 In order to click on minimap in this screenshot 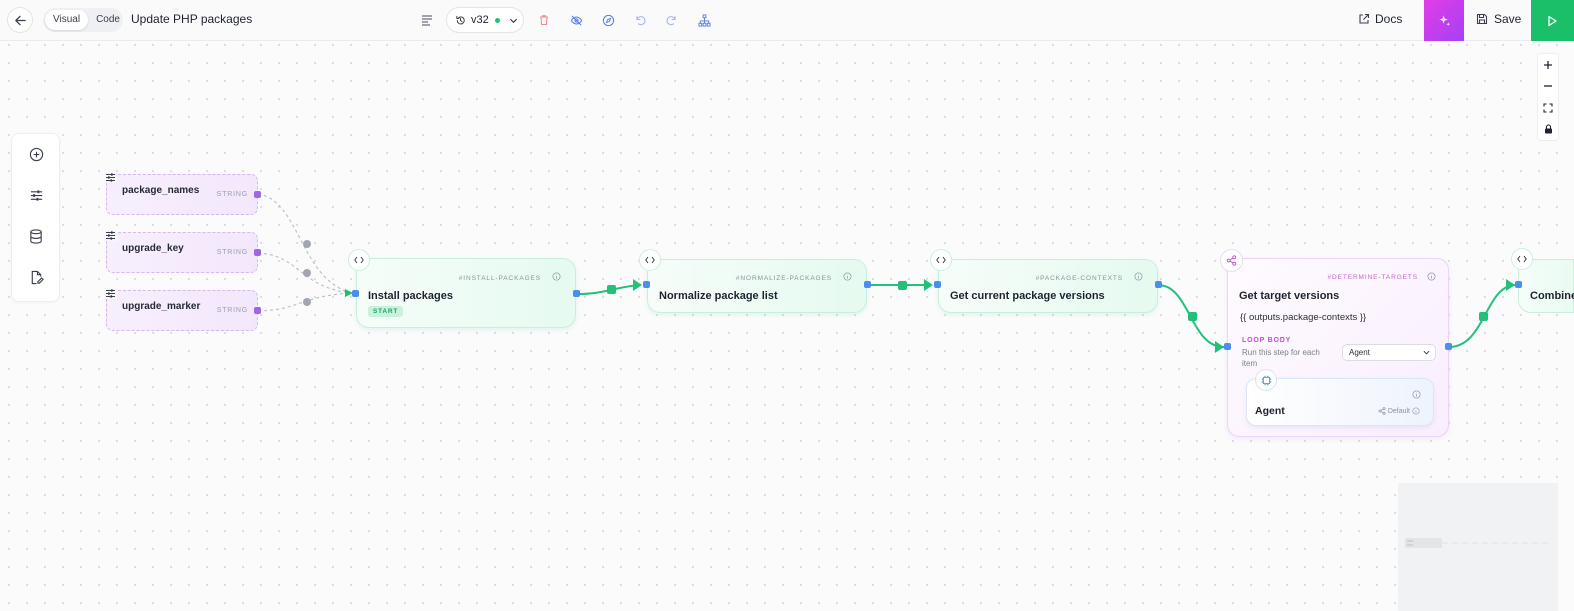, I will do `click(1478, 547)`.